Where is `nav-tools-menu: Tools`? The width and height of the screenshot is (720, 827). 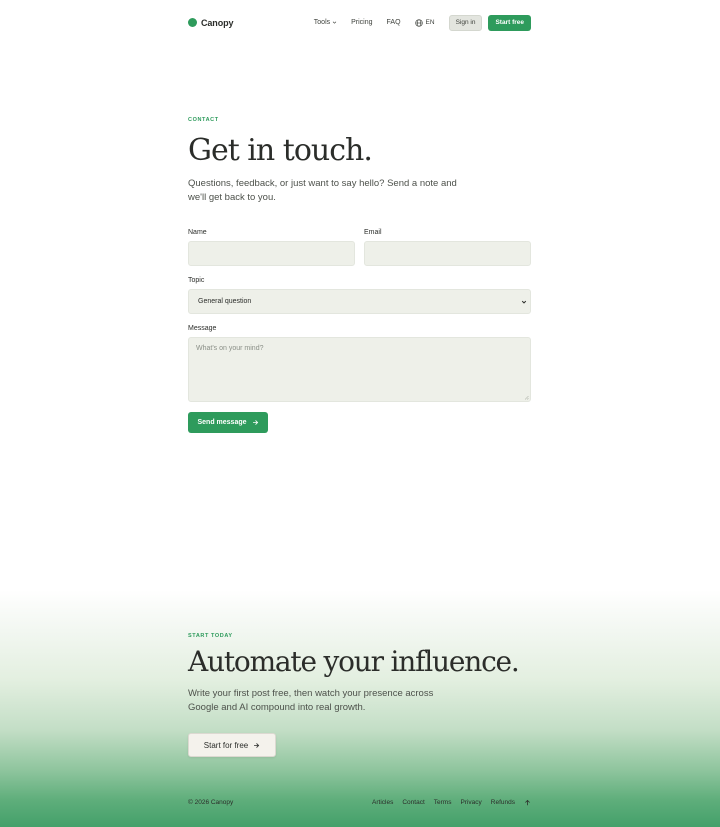 nav-tools-menu: Tools is located at coordinates (325, 22).